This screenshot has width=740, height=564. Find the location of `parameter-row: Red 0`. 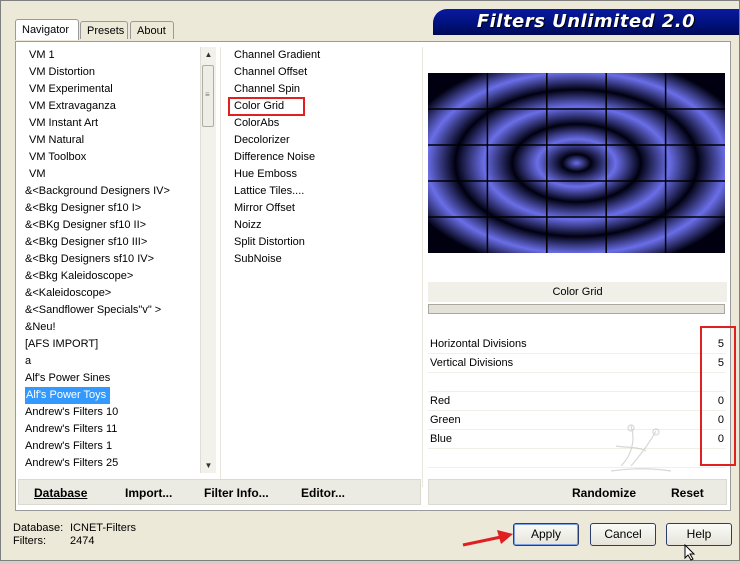

parameter-row: Red 0 is located at coordinates (577, 401).